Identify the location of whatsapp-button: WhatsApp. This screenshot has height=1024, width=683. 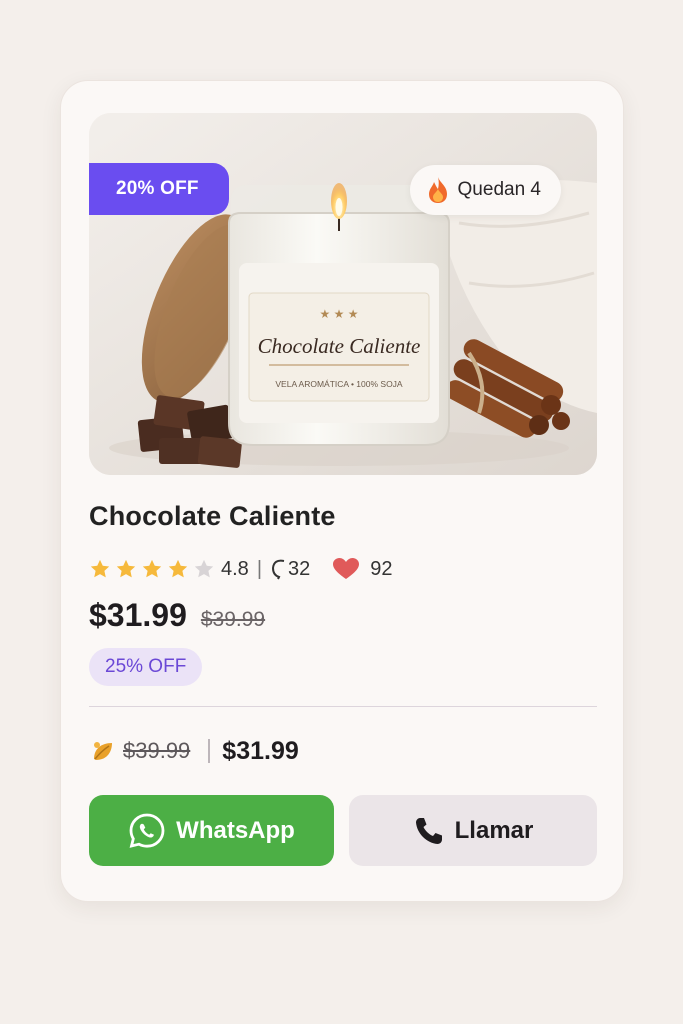
(211, 830).